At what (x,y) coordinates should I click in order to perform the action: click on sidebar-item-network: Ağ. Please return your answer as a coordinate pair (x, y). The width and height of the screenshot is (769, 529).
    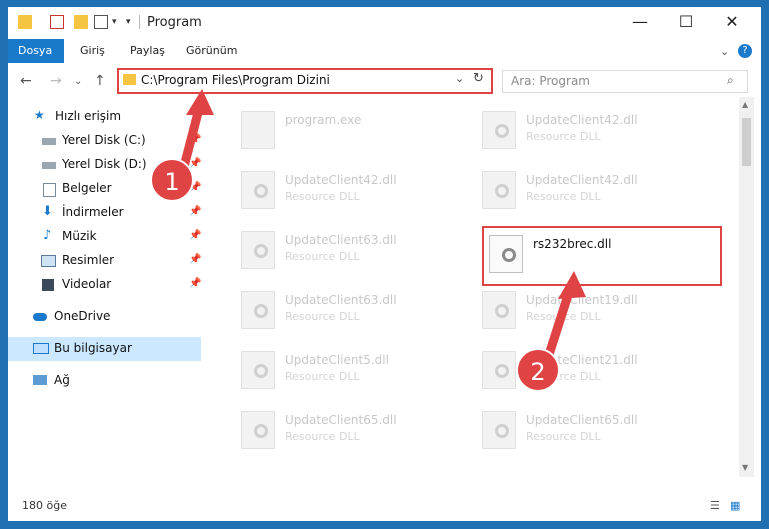
    Looking at the image, I should click on (104, 381).